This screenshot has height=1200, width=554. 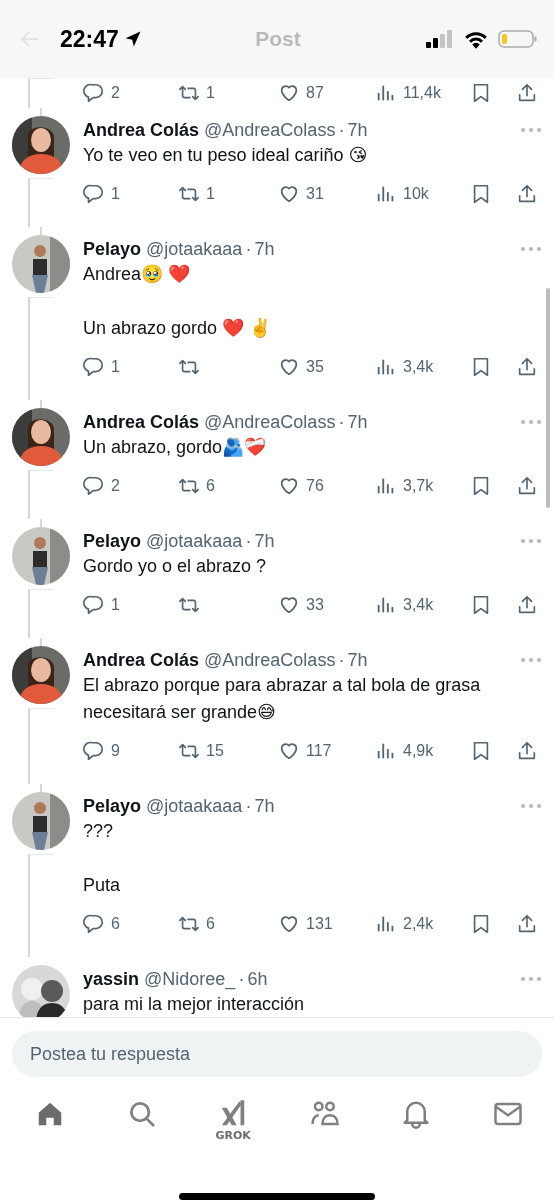 What do you see at coordinates (282, 699) in the screenshot?
I see `tweet-text: El abrazo porque para abrazar a tal bola de grasa necesitará ser grande😅` at bounding box center [282, 699].